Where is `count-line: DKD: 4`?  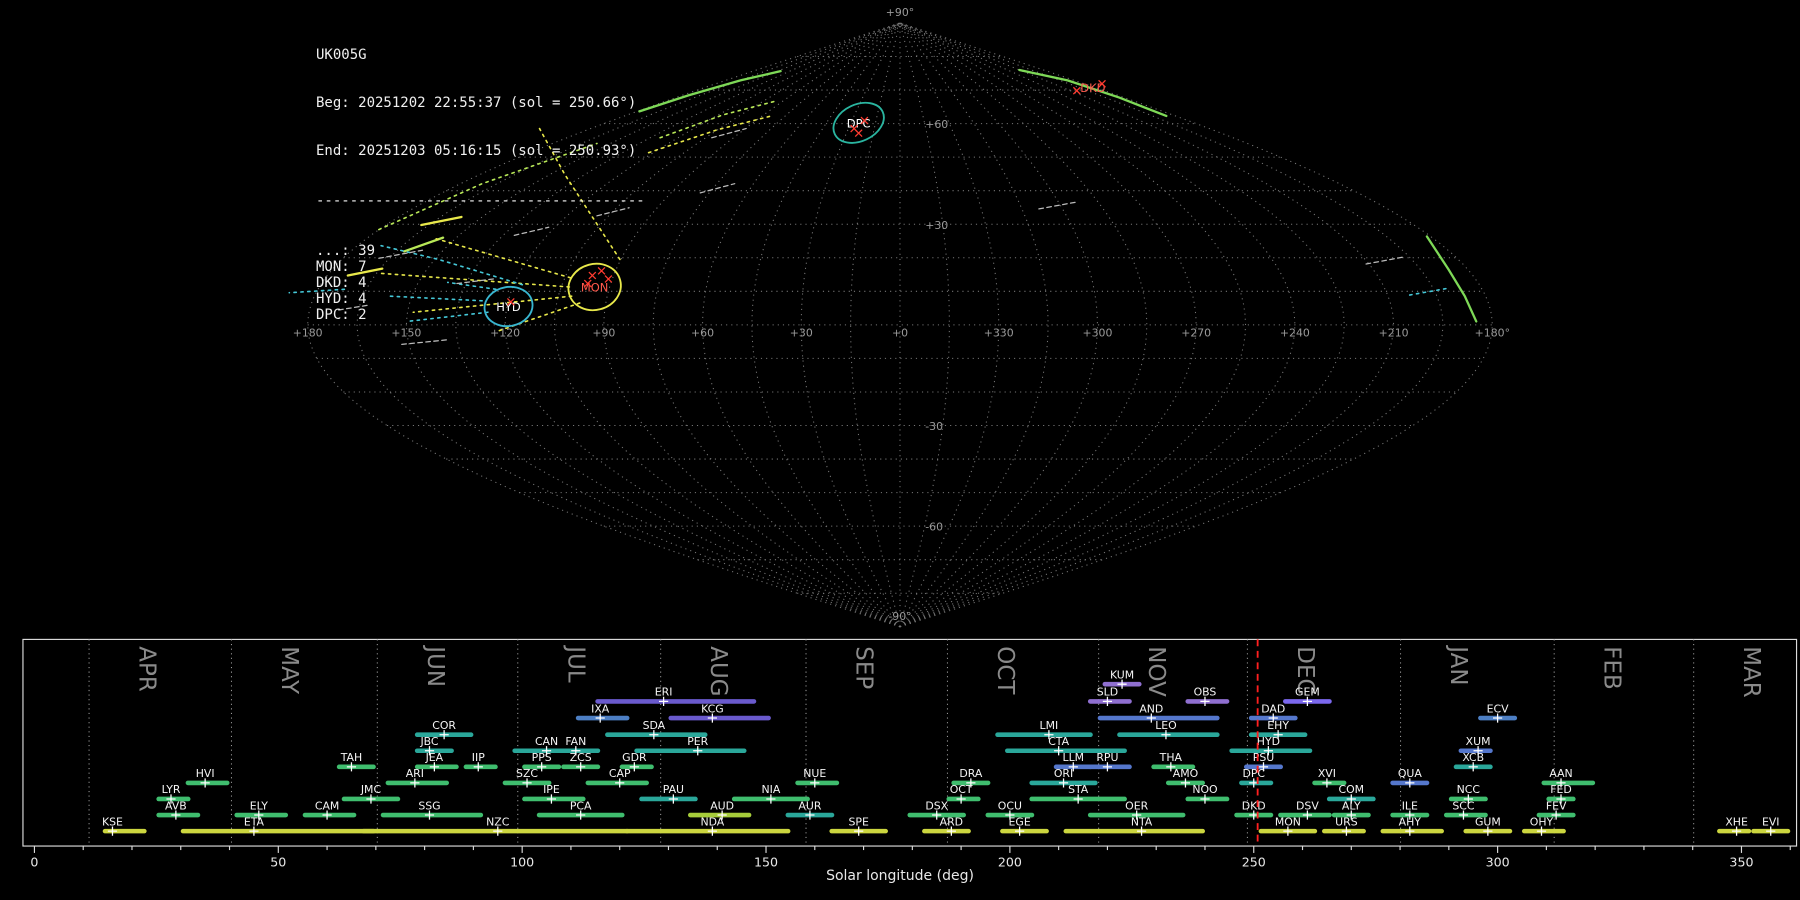
count-line: DKD: 4 is located at coordinates (341, 283).